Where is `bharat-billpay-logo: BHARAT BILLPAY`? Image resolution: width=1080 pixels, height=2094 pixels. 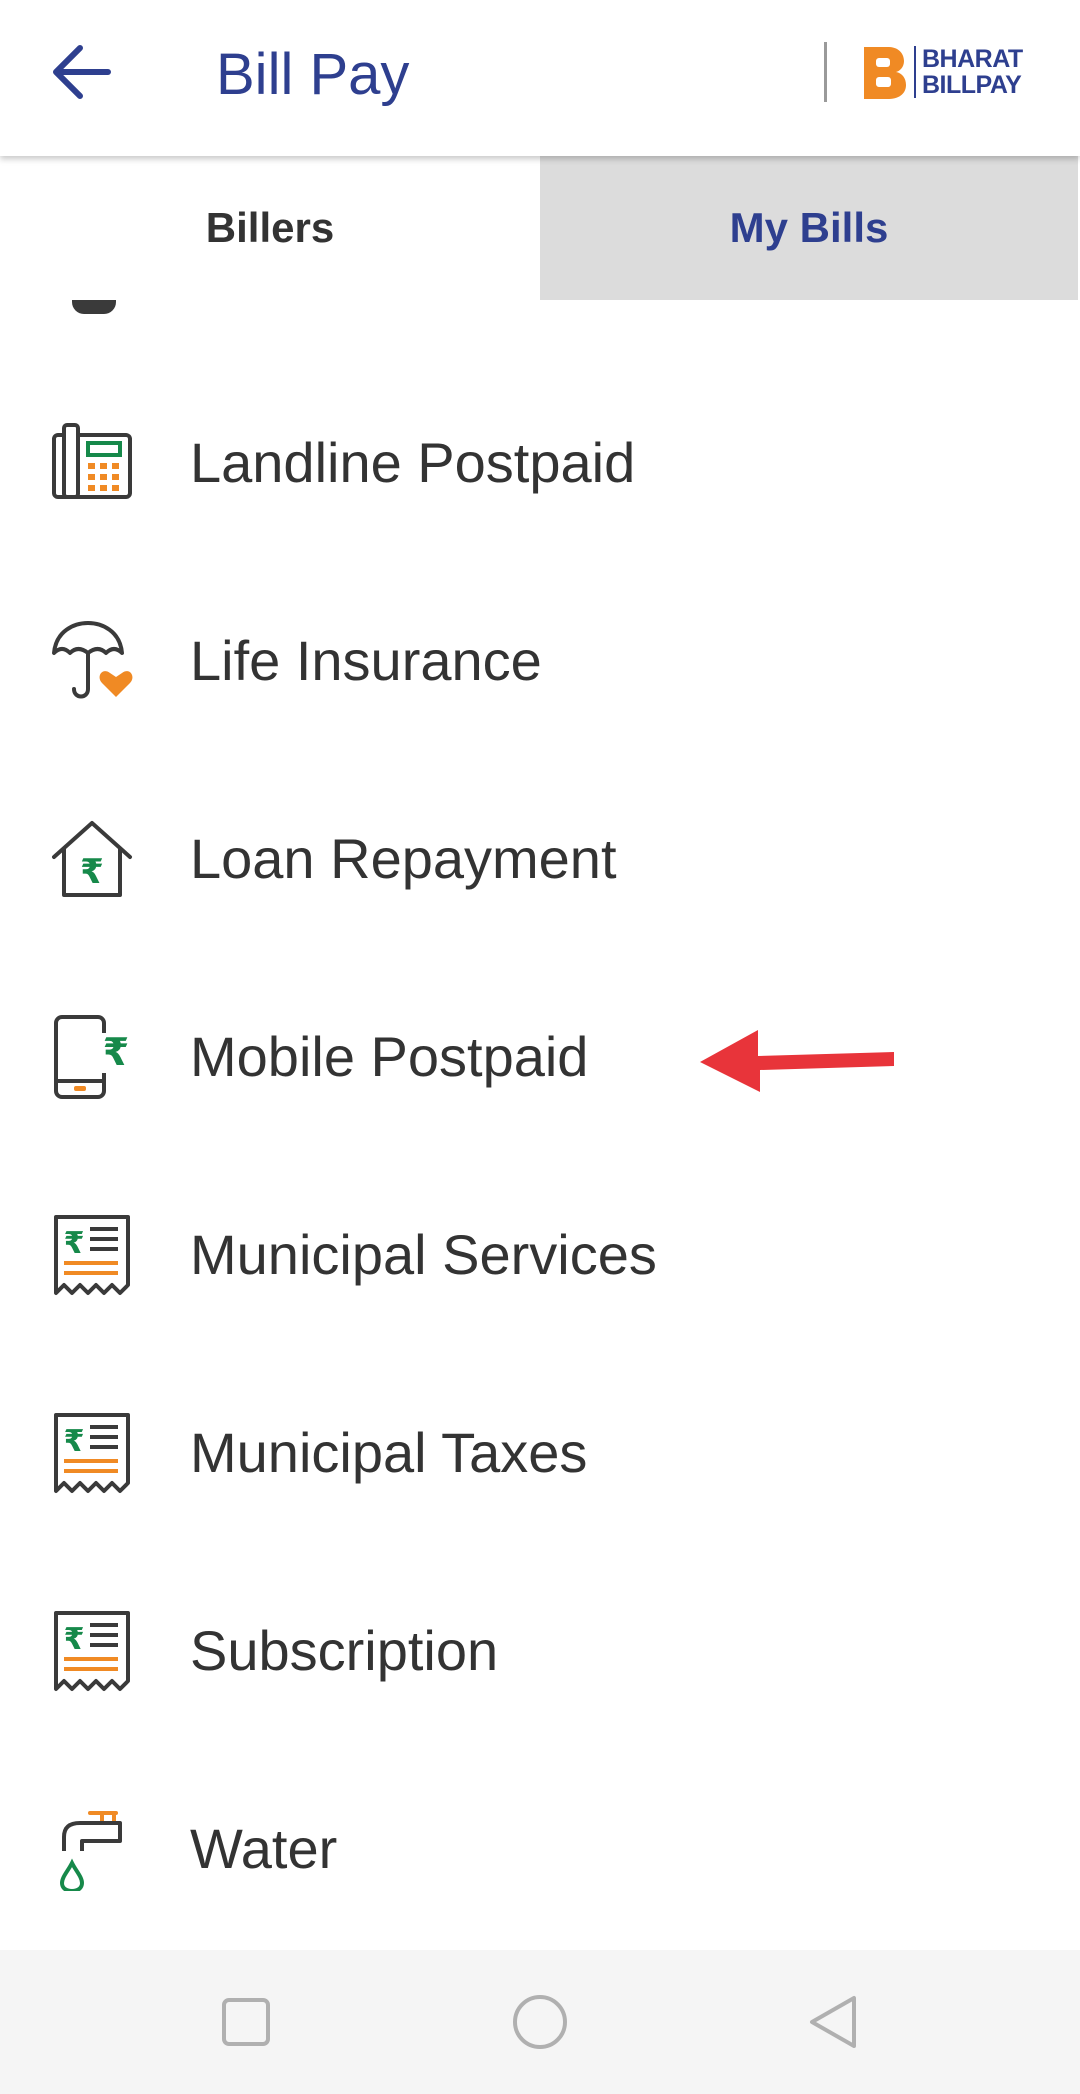 bharat-billpay-logo: BHARAT BILLPAY is located at coordinates (960, 73).